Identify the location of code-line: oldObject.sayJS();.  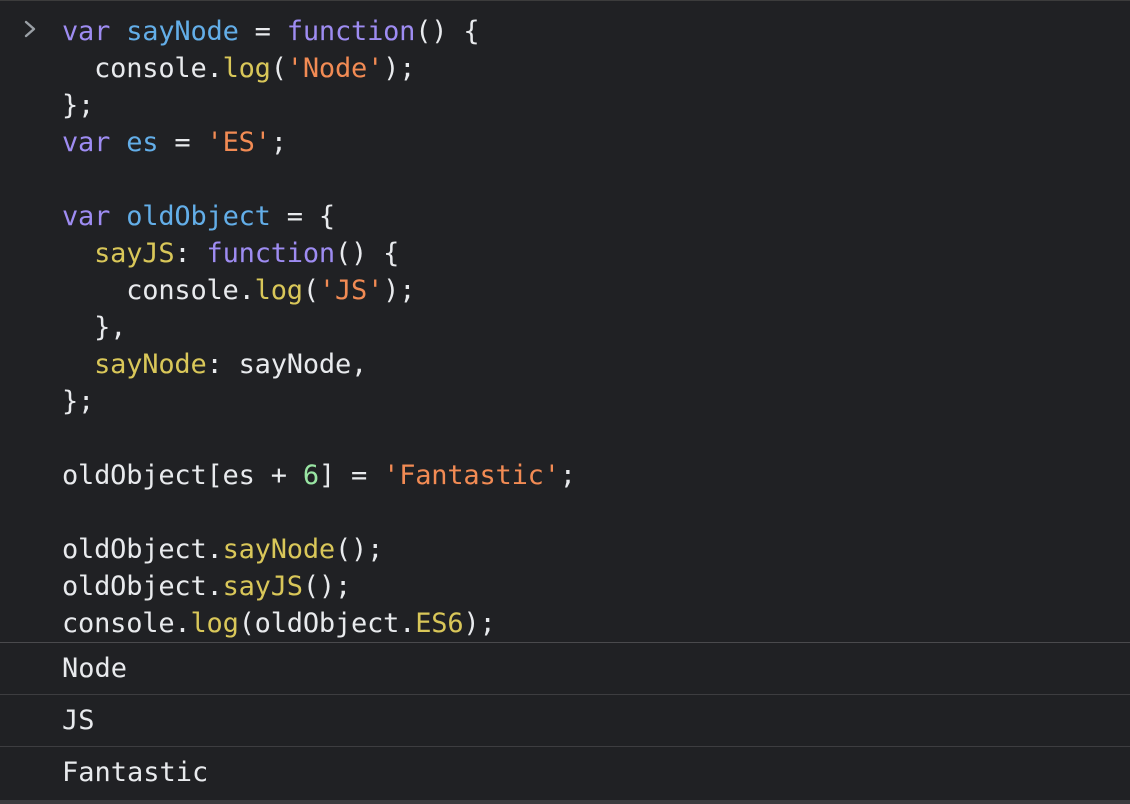
(596, 586).